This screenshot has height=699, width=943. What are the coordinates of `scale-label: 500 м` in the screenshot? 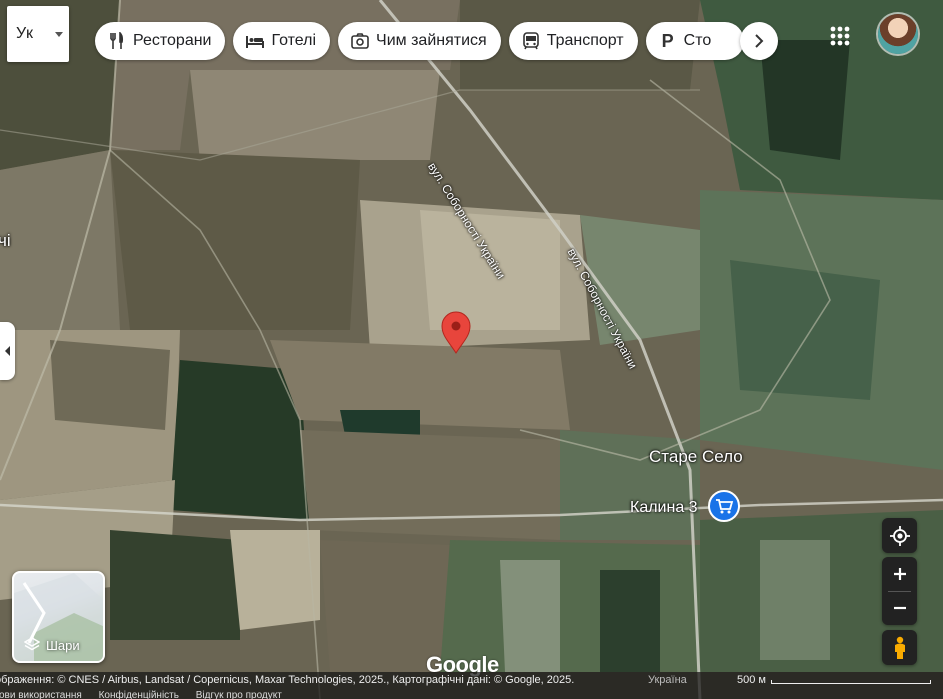 It's located at (751, 680).